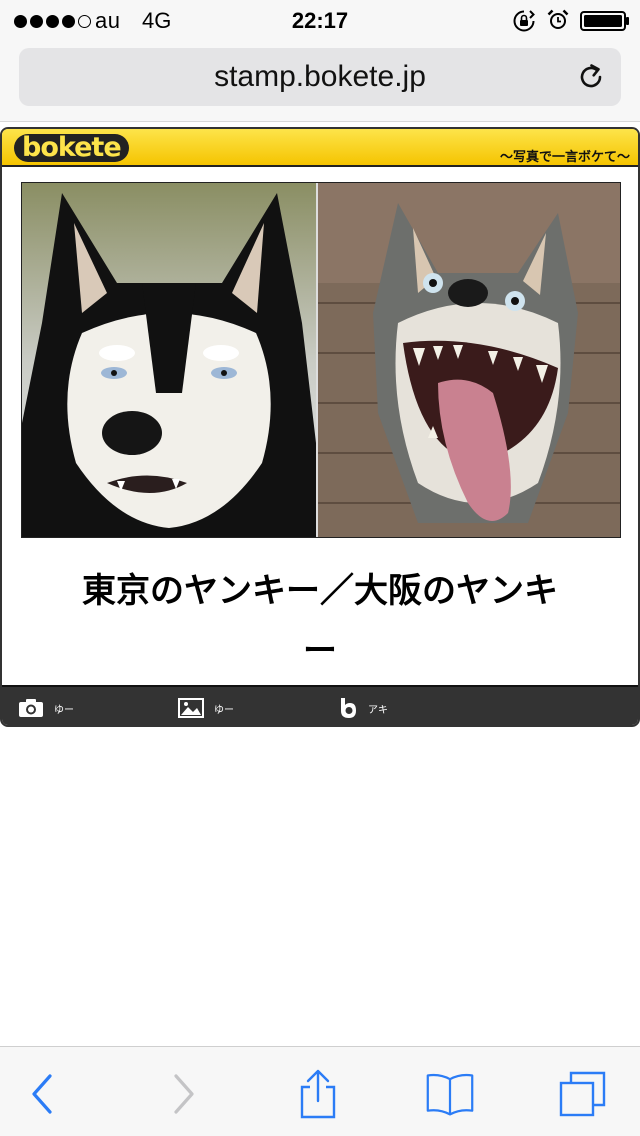 The width and height of the screenshot is (640, 1136). Describe the element at coordinates (31, 708) in the screenshot. I see `camera-icon` at that location.